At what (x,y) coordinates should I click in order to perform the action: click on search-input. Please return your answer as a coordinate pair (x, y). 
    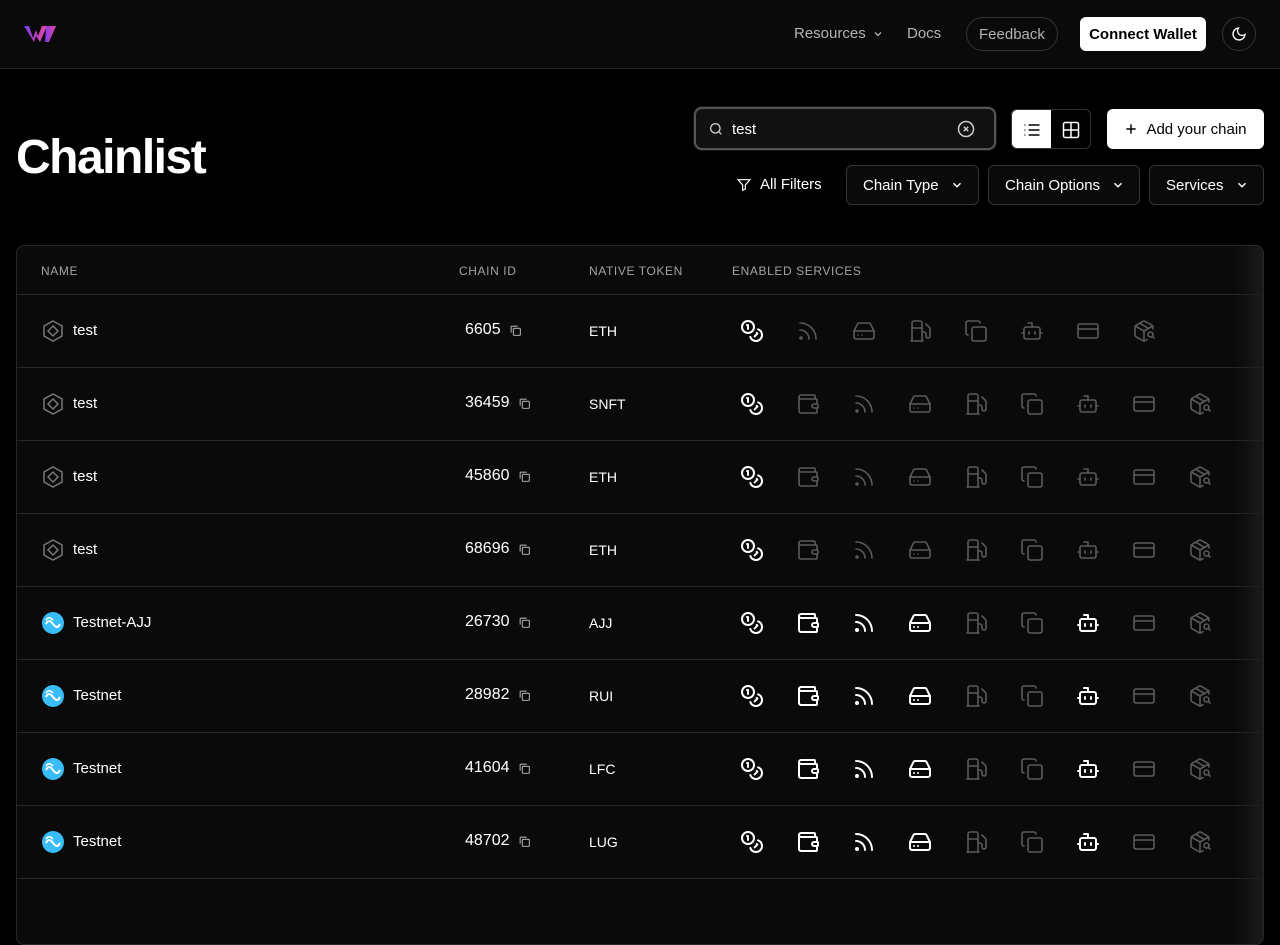
    Looking at the image, I should click on (837, 129).